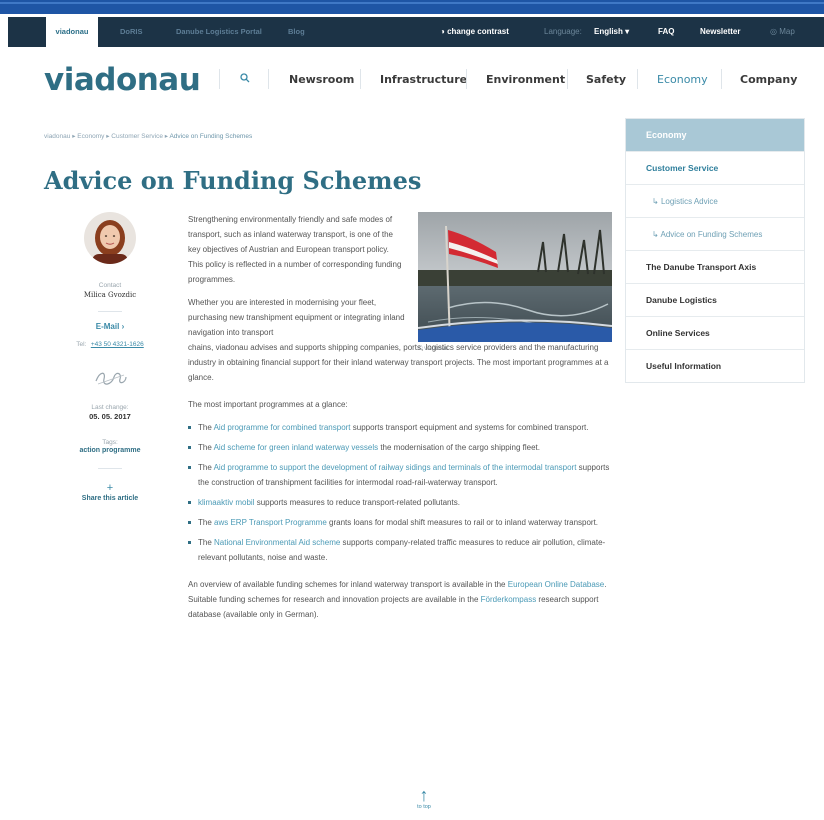 The width and height of the screenshot is (824, 820). I want to click on top-stripe, so click(412, 7).